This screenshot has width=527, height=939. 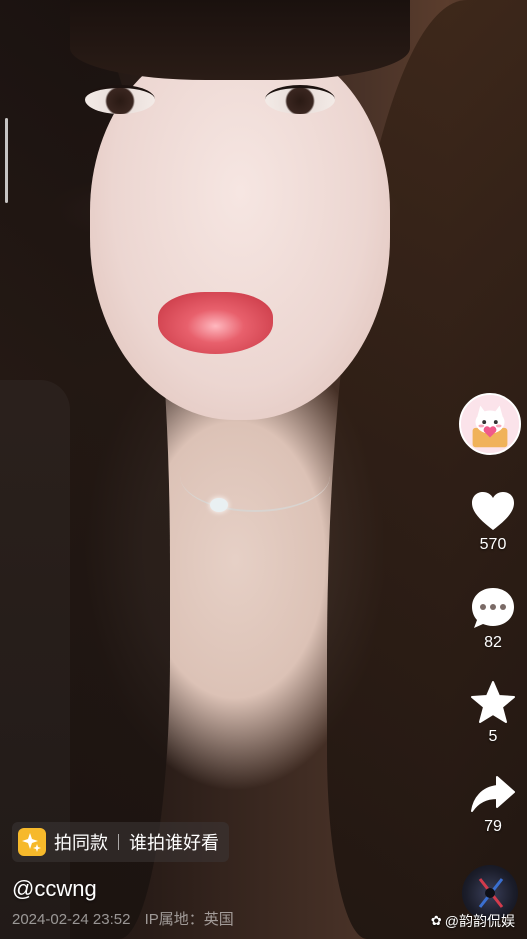 I want to click on video-bangs, so click(x=240, y=40).